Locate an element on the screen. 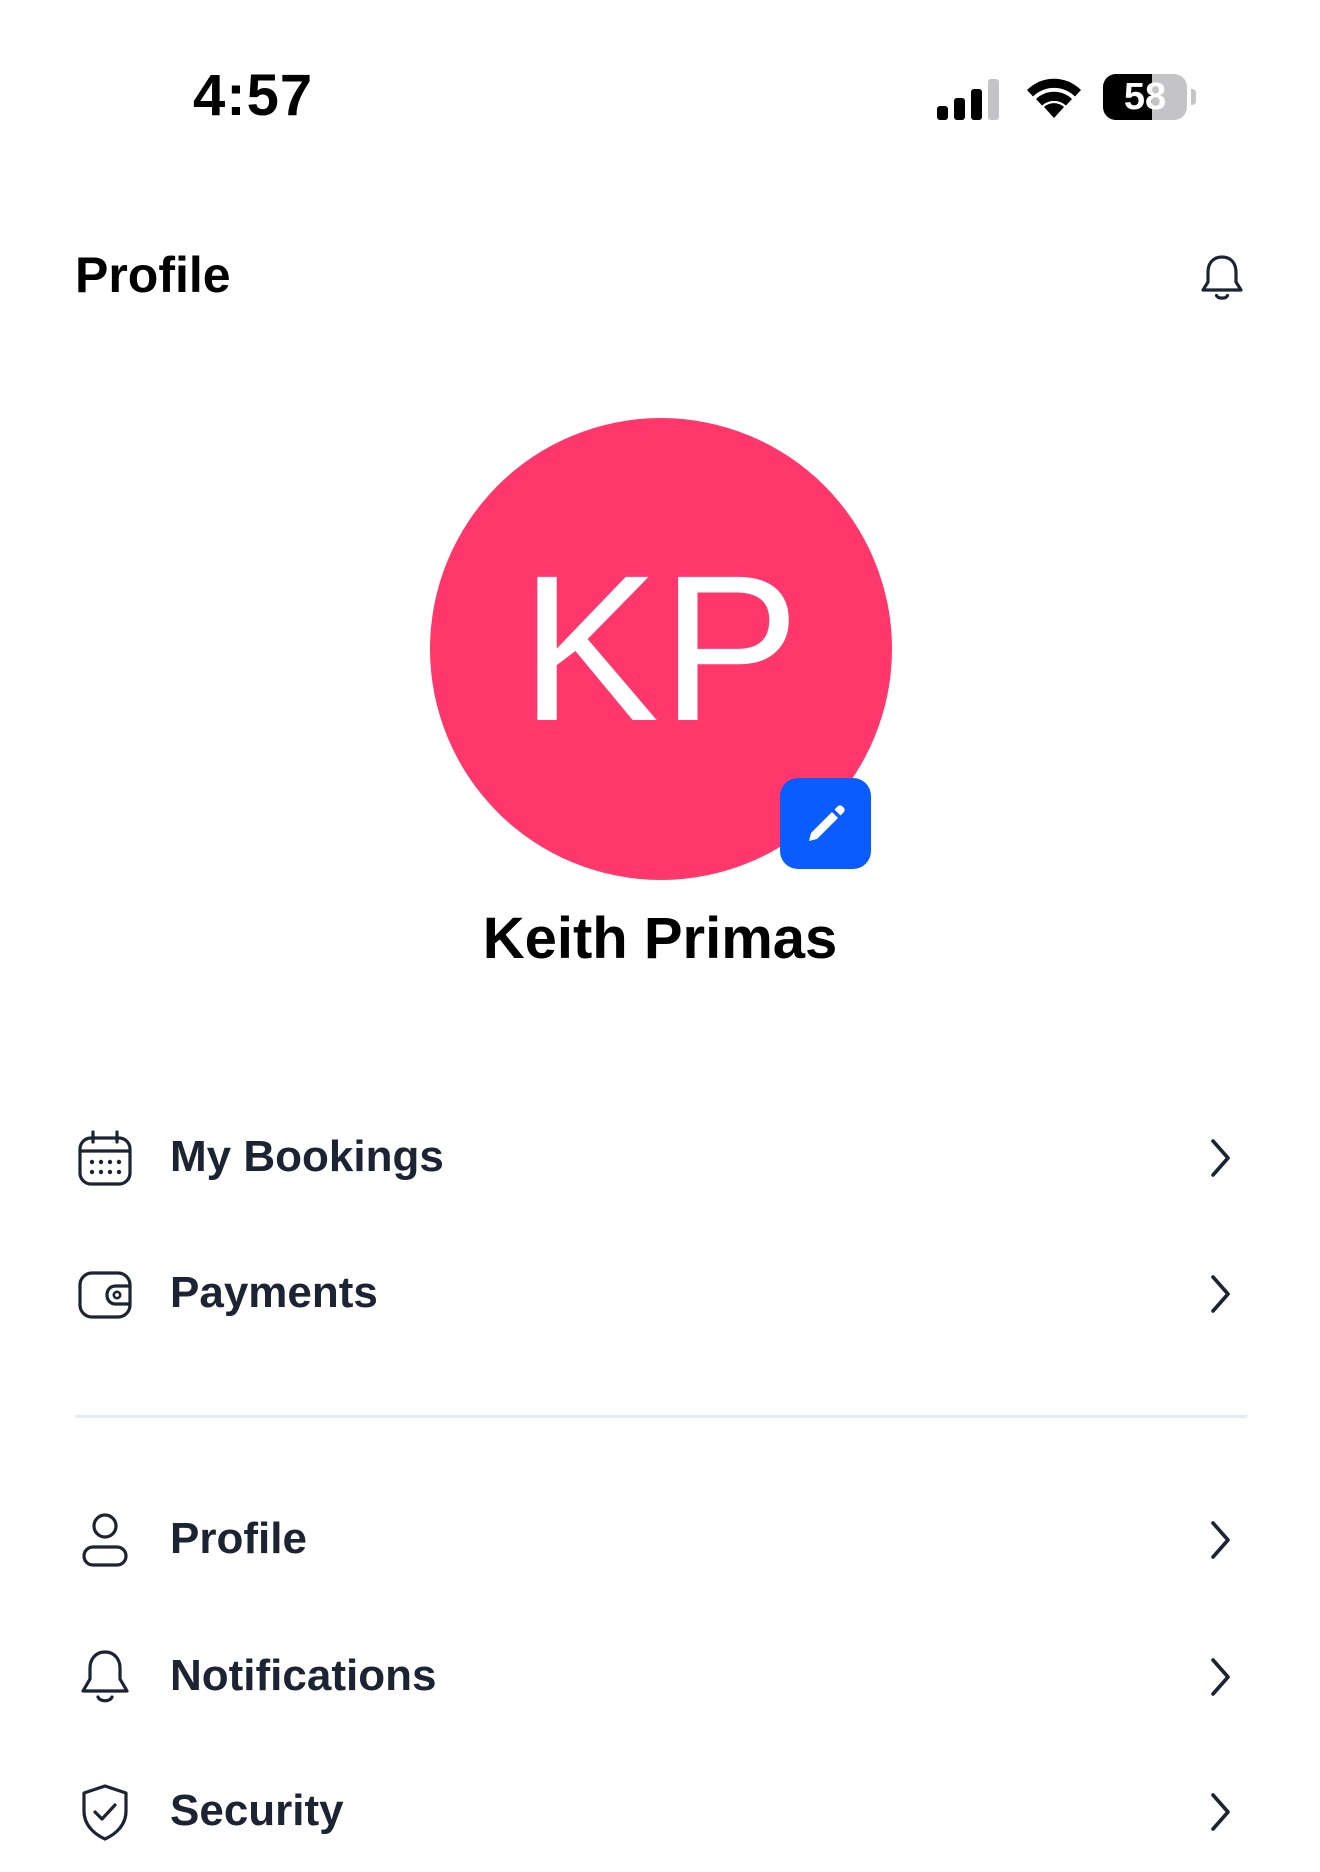  status-bar: 4:57 58 is located at coordinates (660, 95).